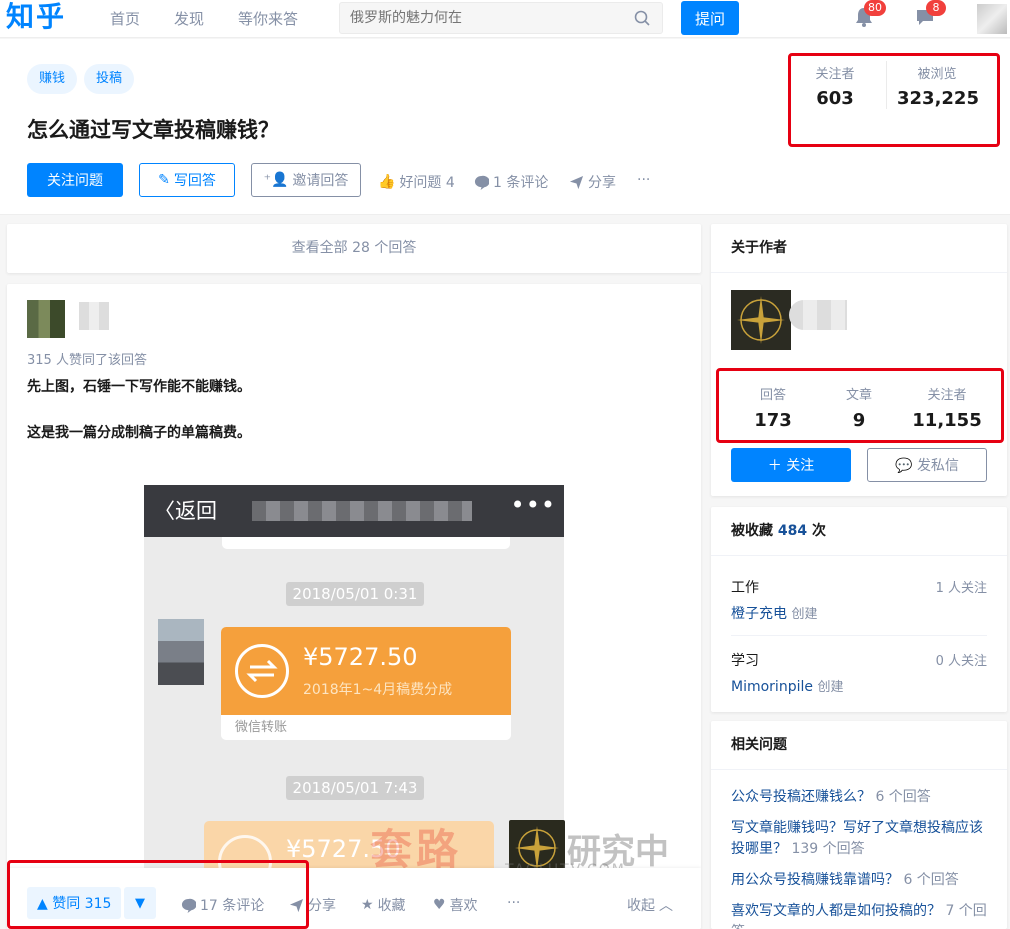 The width and height of the screenshot is (1010, 929). Describe the element at coordinates (835, 74) in the screenshot. I see `followers-label: 关注者` at that location.